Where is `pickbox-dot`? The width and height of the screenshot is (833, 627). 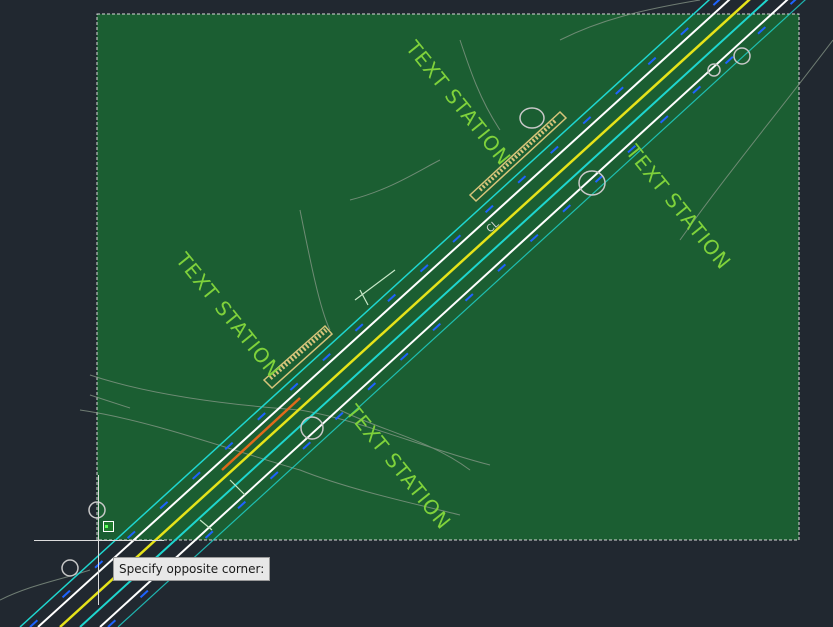 pickbox-dot is located at coordinates (106, 526).